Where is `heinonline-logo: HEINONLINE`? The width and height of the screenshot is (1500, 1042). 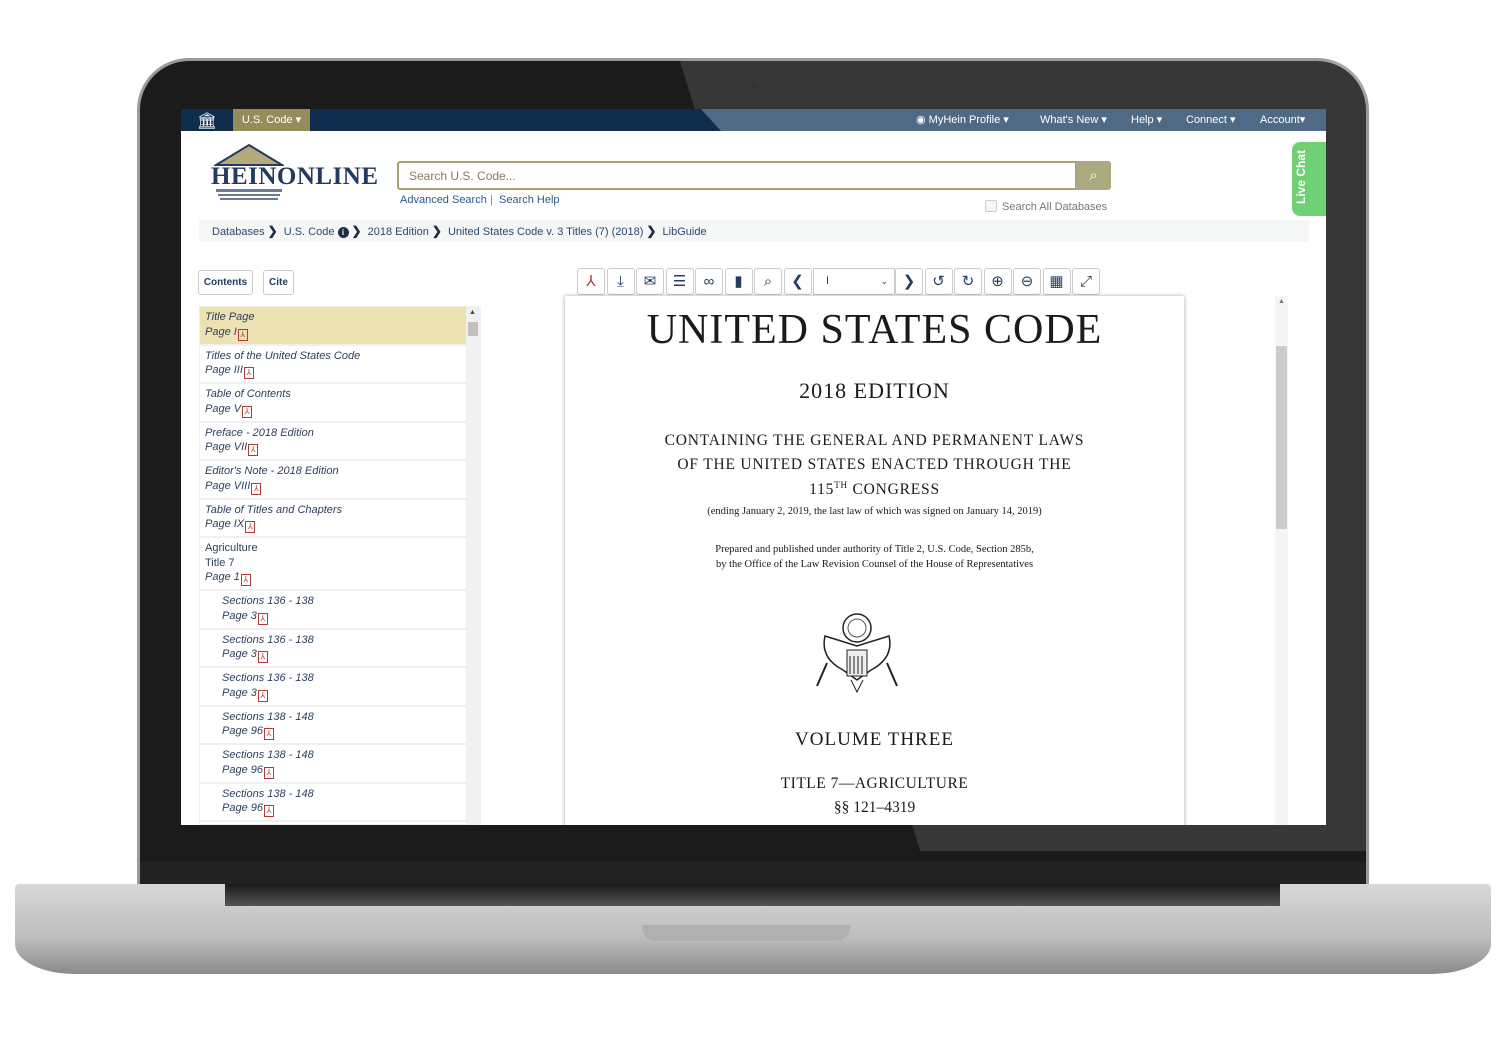 heinonline-logo: HEINONLINE is located at coordinates (293, 173).